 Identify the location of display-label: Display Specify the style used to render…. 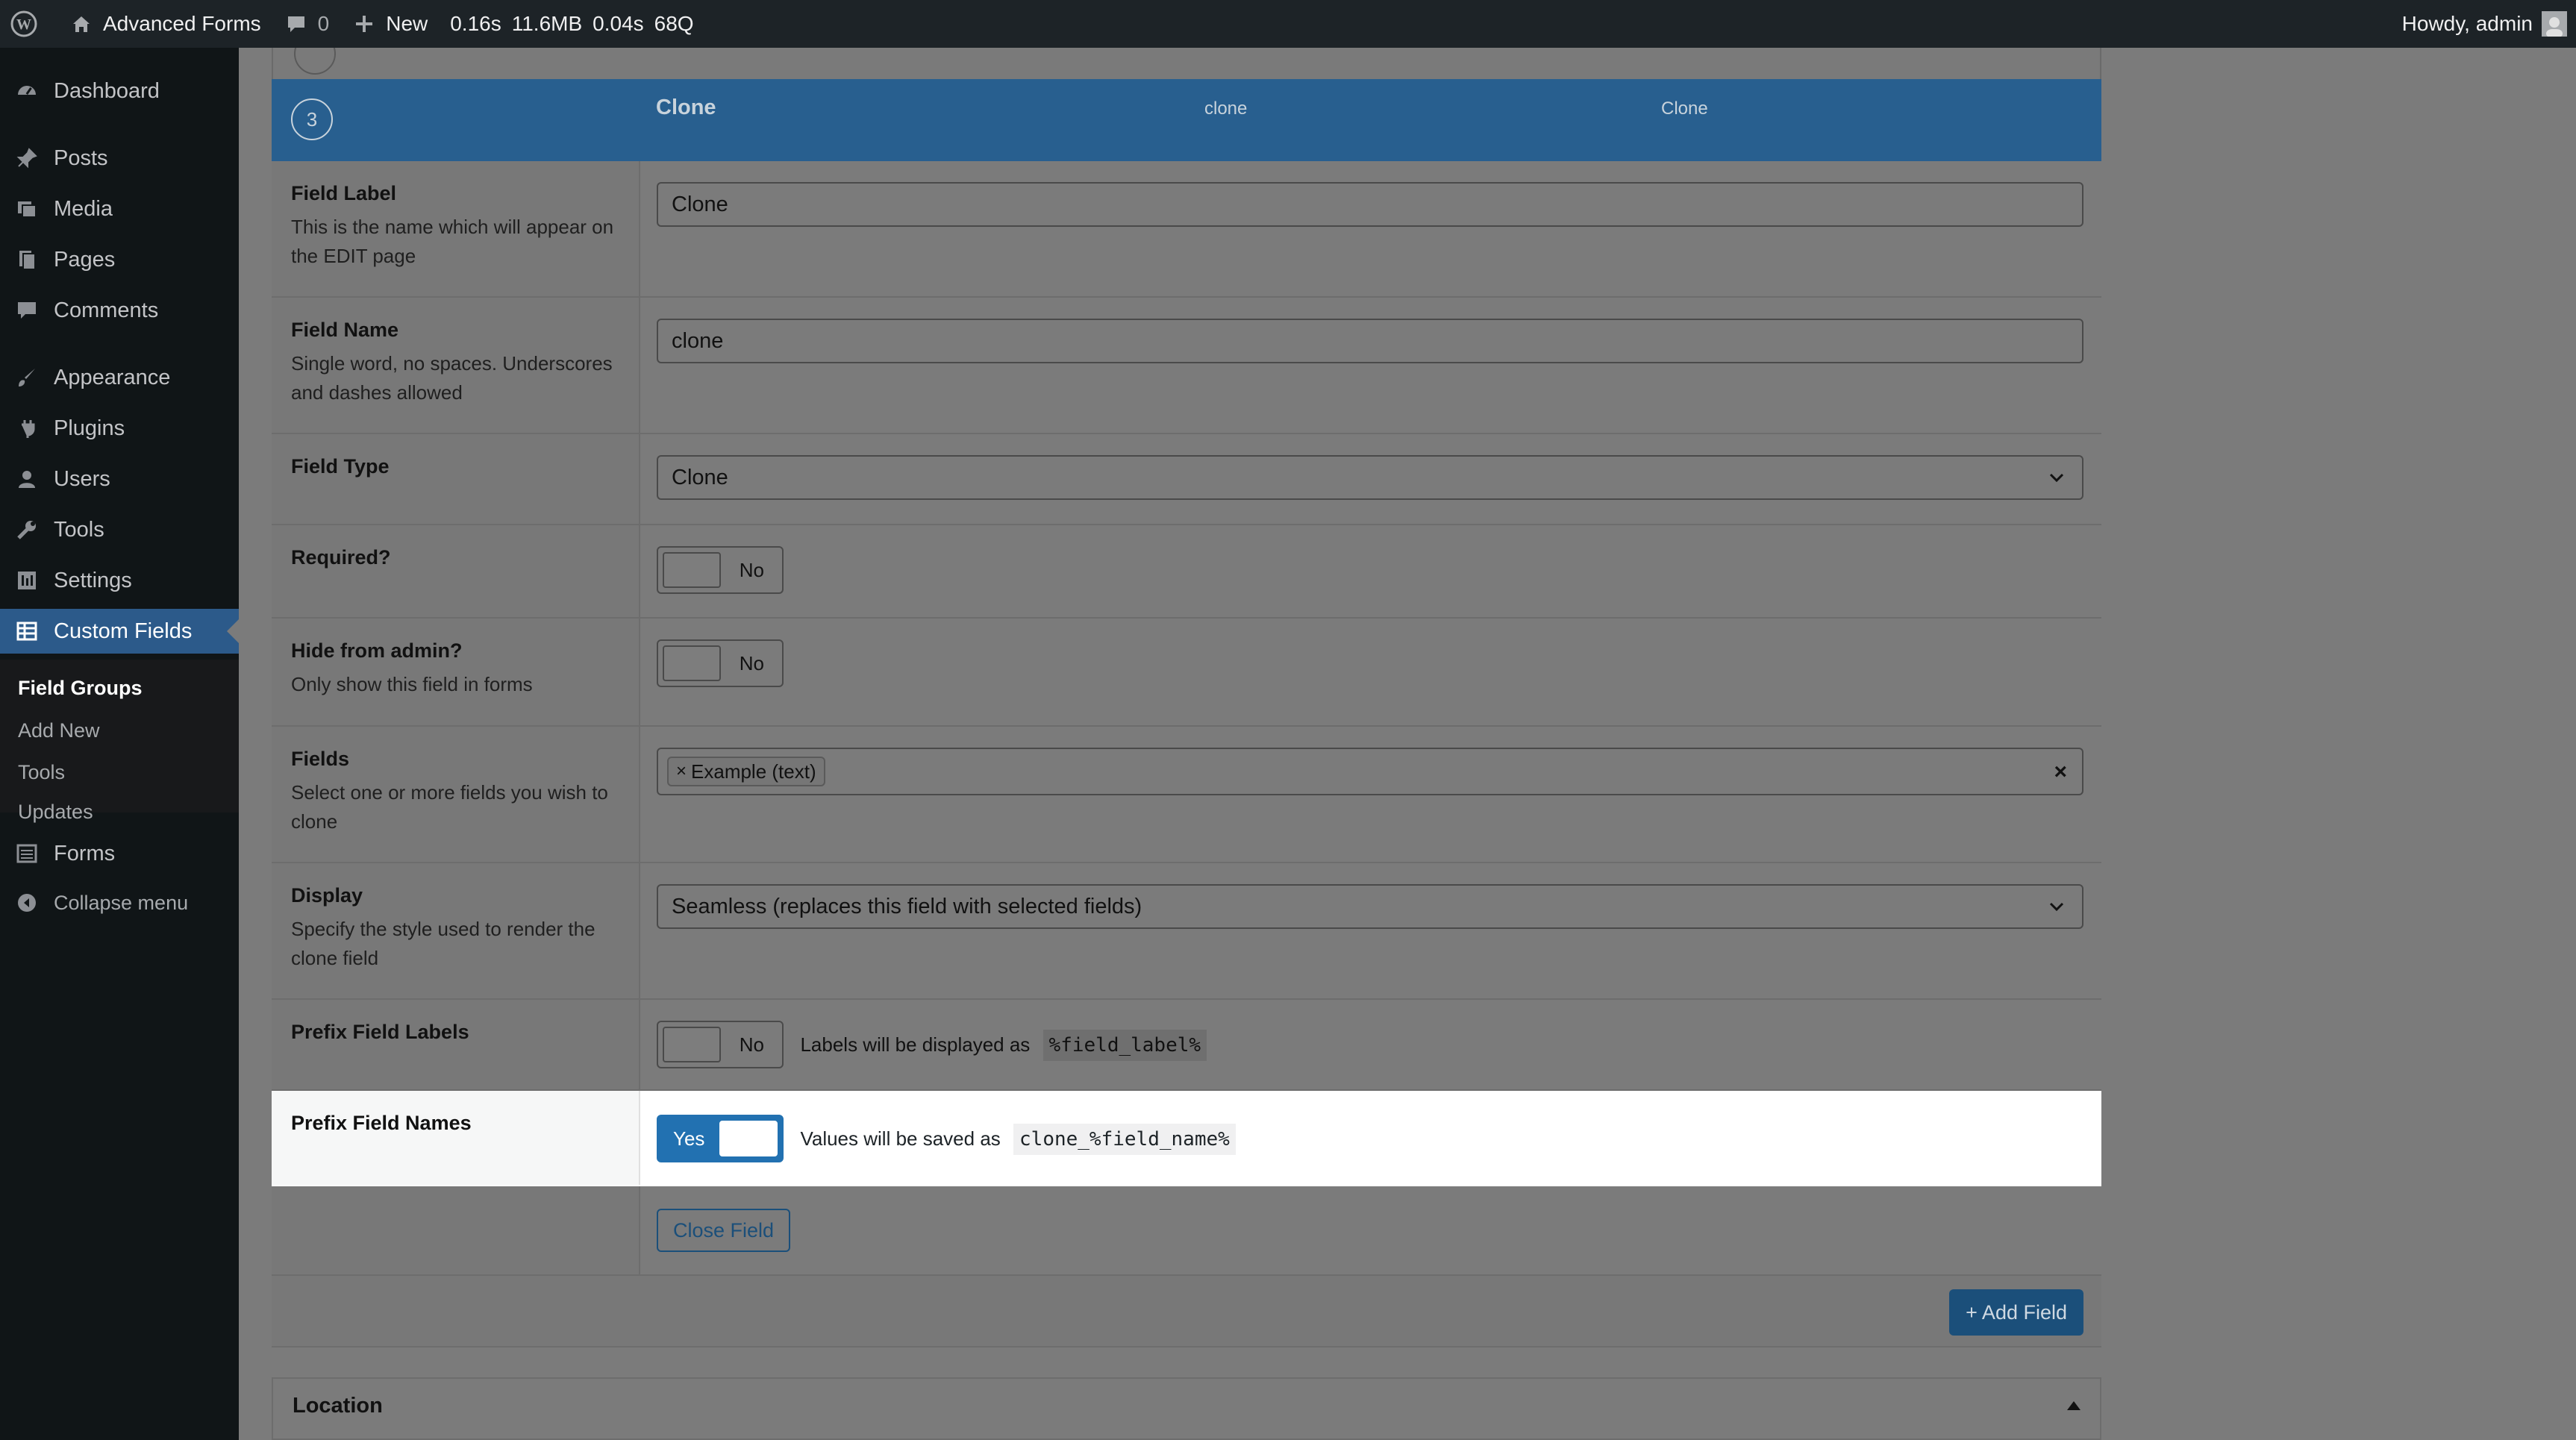
(456, 930).